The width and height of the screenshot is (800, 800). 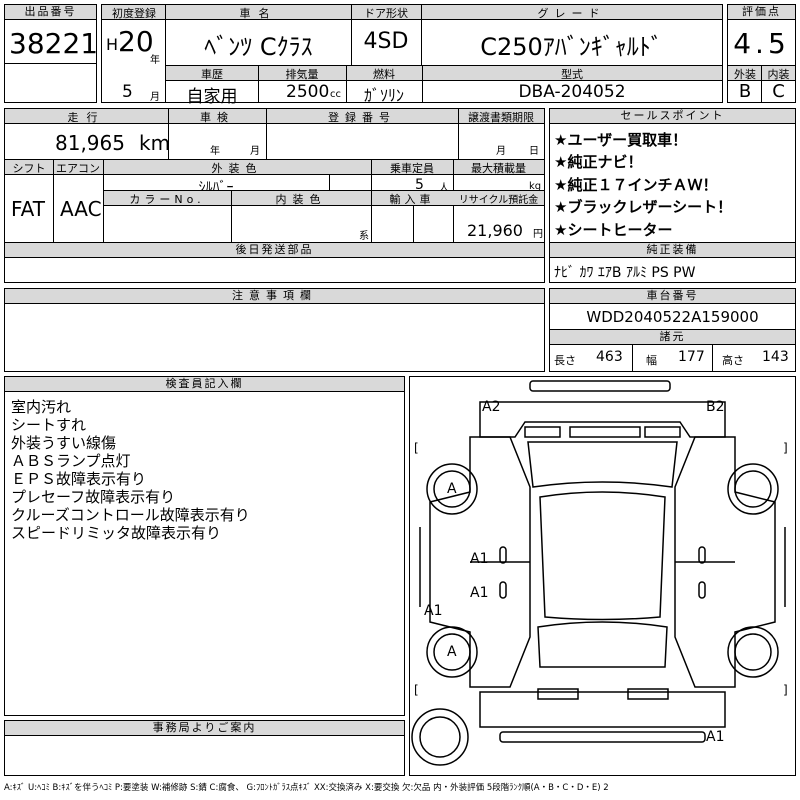 I want to click on dims-label: 諸元, so click(x=672, y=337).